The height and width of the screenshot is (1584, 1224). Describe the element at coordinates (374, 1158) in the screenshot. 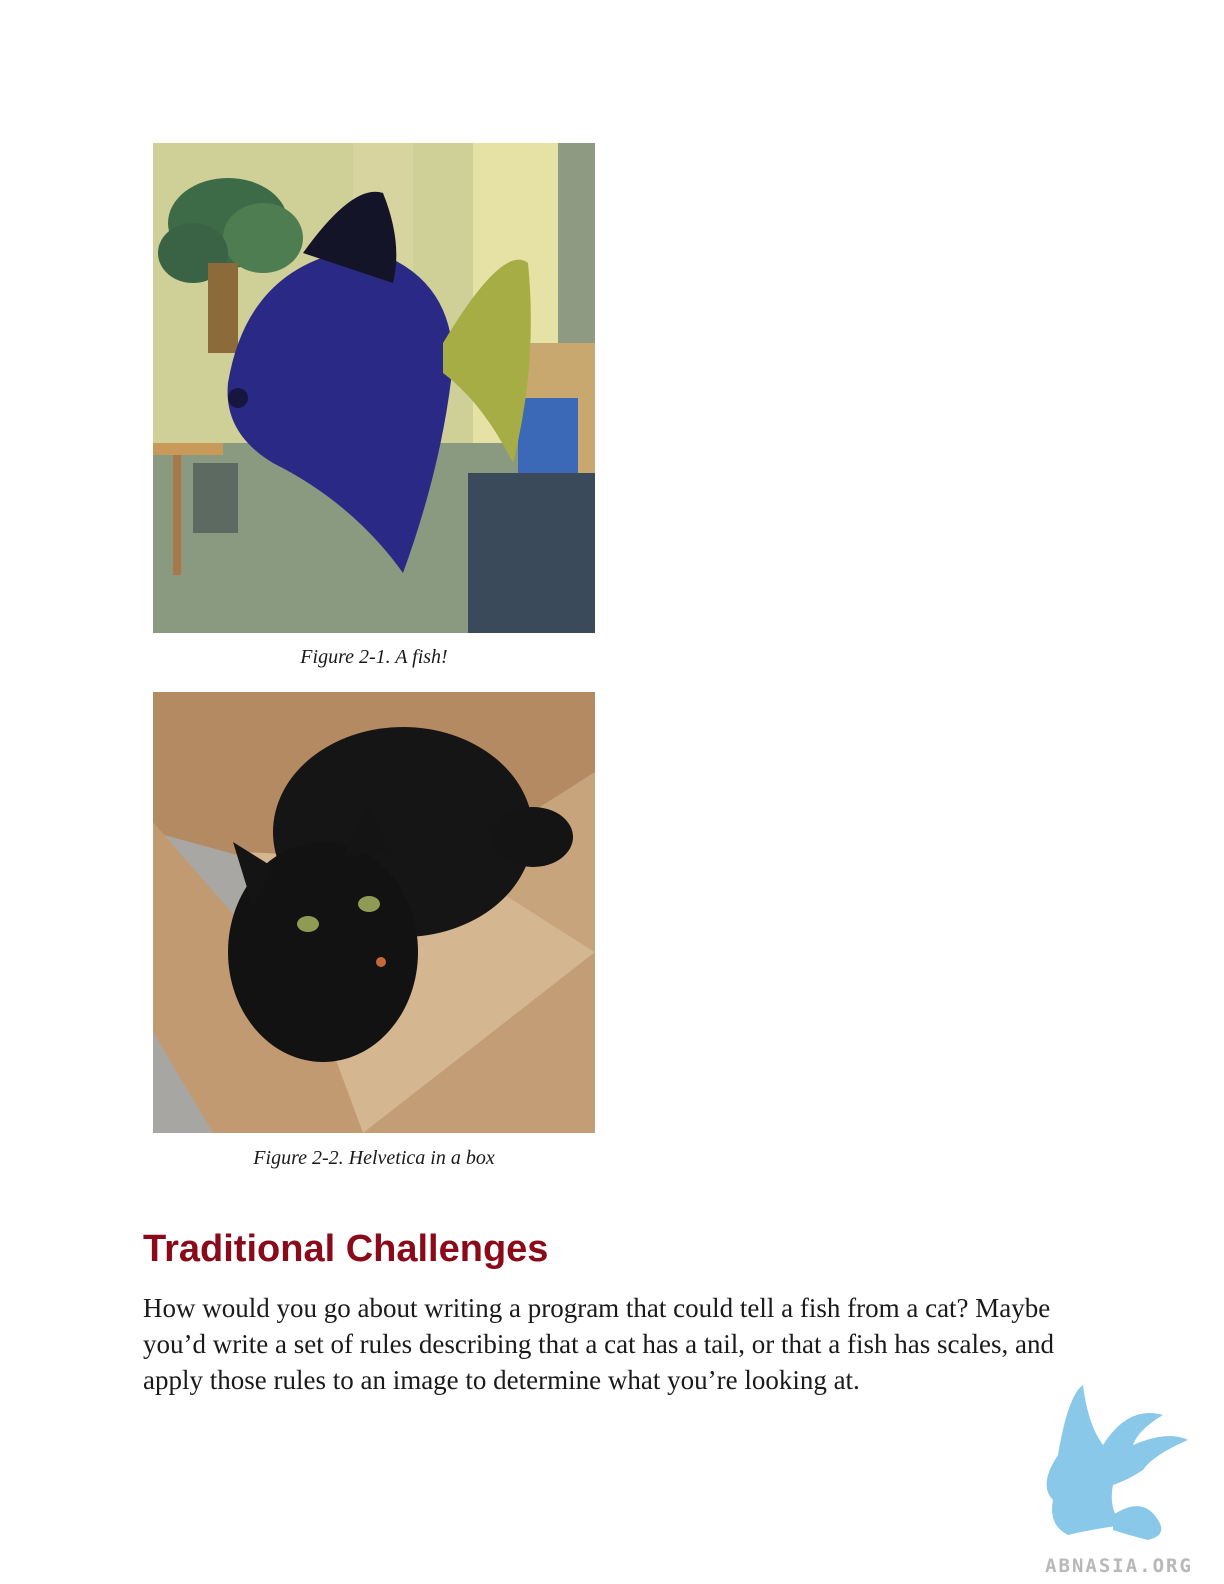

I see `figure-caption: Figure 2-2. Helvetica in a box` at that location.